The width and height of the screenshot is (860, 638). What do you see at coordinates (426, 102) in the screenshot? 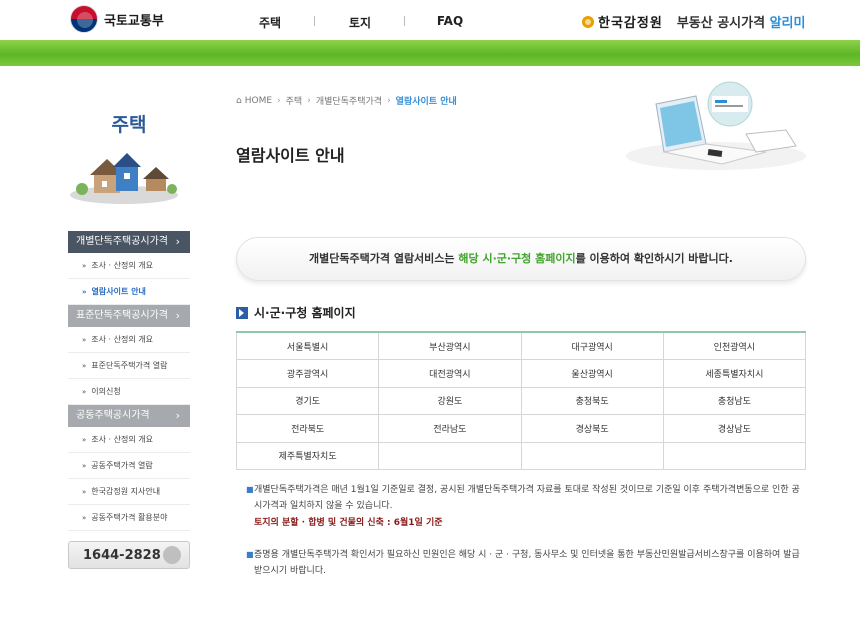
I see `breadcrumb-current: 열람사이트 안내` at bounding box center [426, 102].